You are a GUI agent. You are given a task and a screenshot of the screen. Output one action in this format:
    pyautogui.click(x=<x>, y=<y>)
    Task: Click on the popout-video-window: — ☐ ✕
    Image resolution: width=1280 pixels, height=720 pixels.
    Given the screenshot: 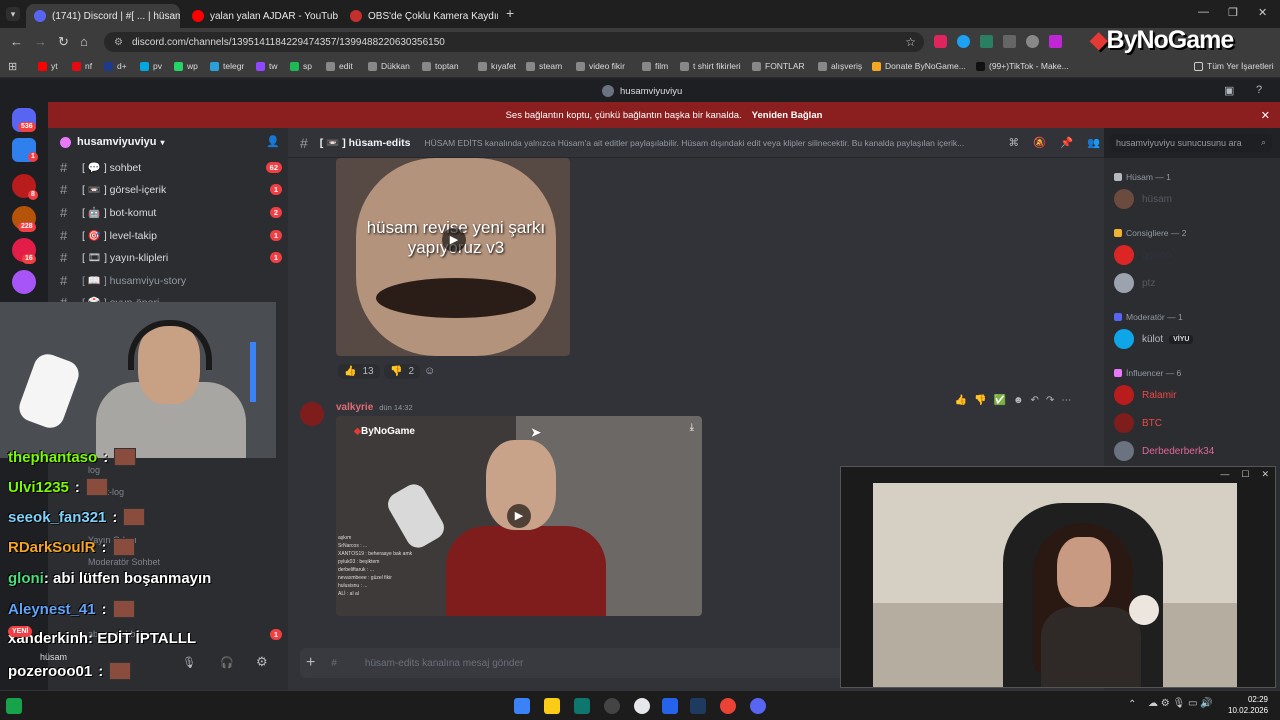 What is the action you would take?
    pyautogui.click(x=1058, y=577)
    